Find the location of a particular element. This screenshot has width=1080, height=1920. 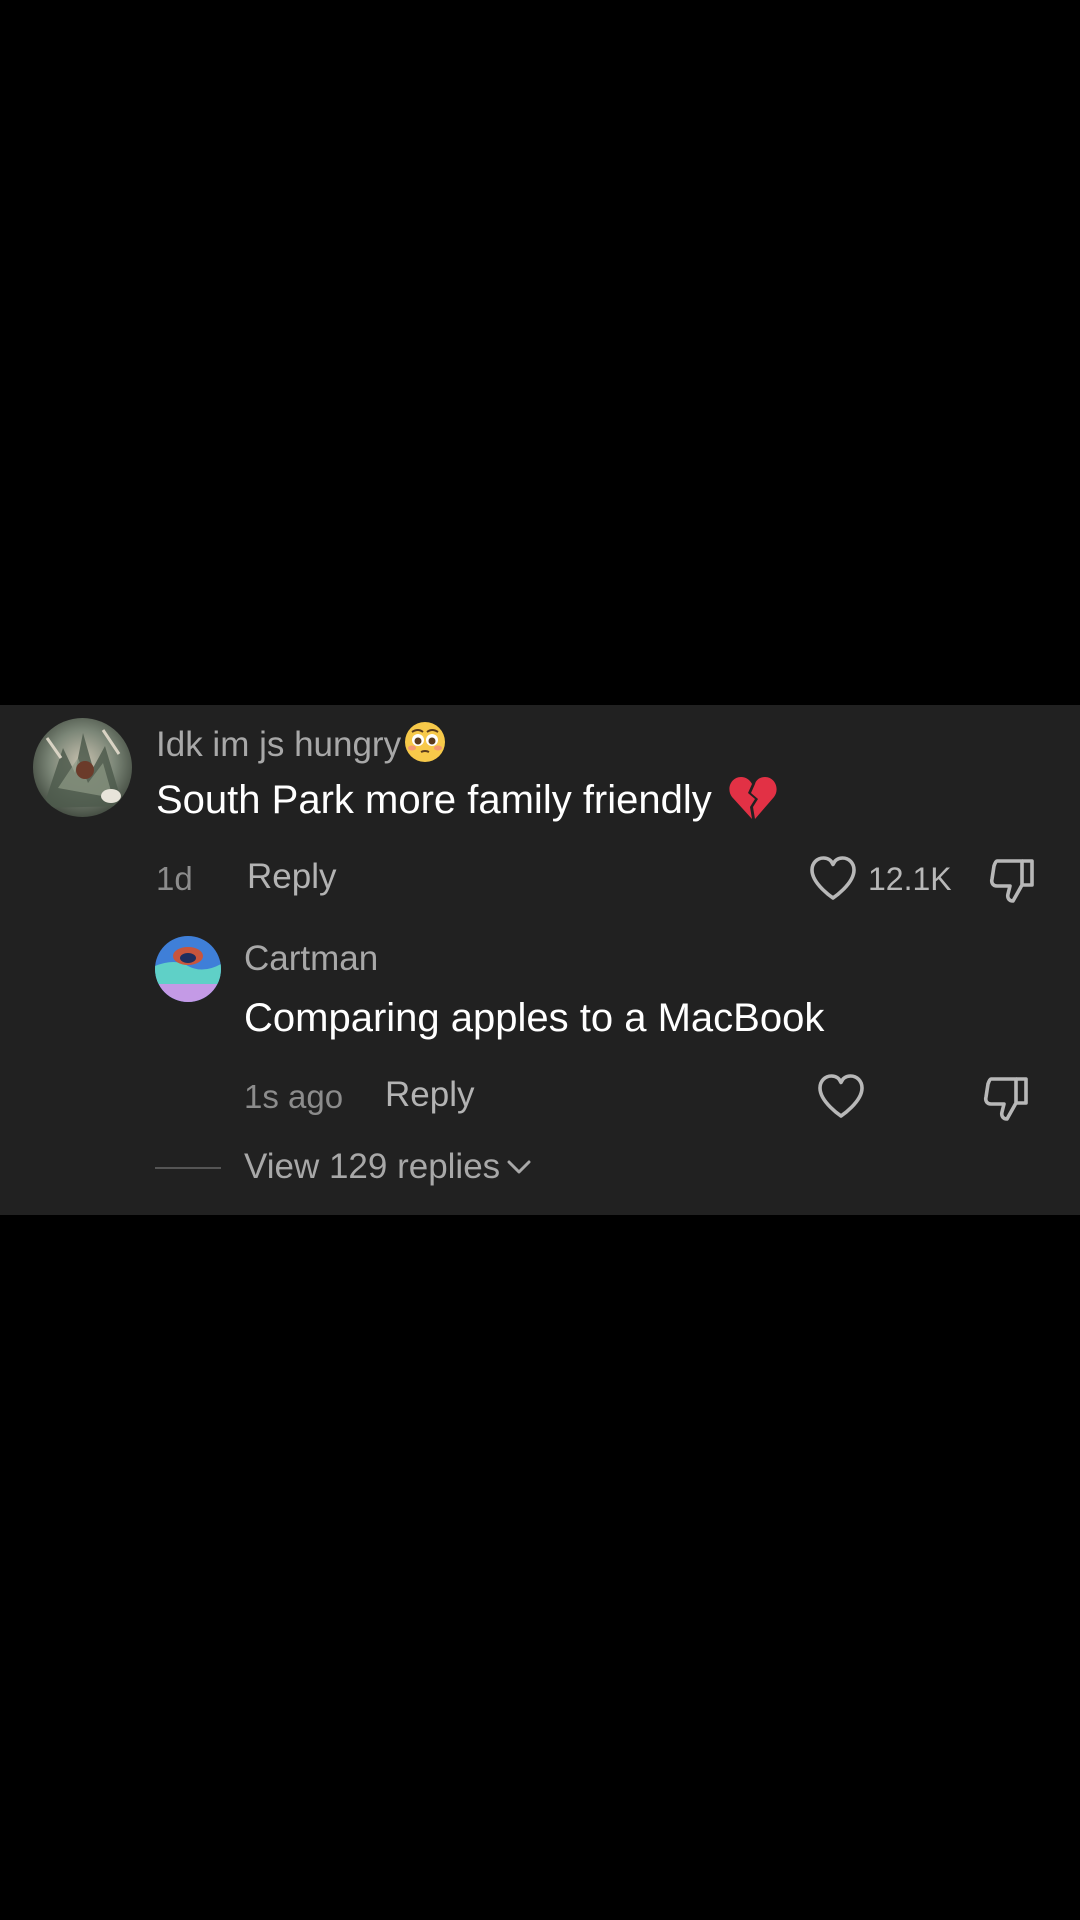

reply-avatar is located at coordinates (188, 969).